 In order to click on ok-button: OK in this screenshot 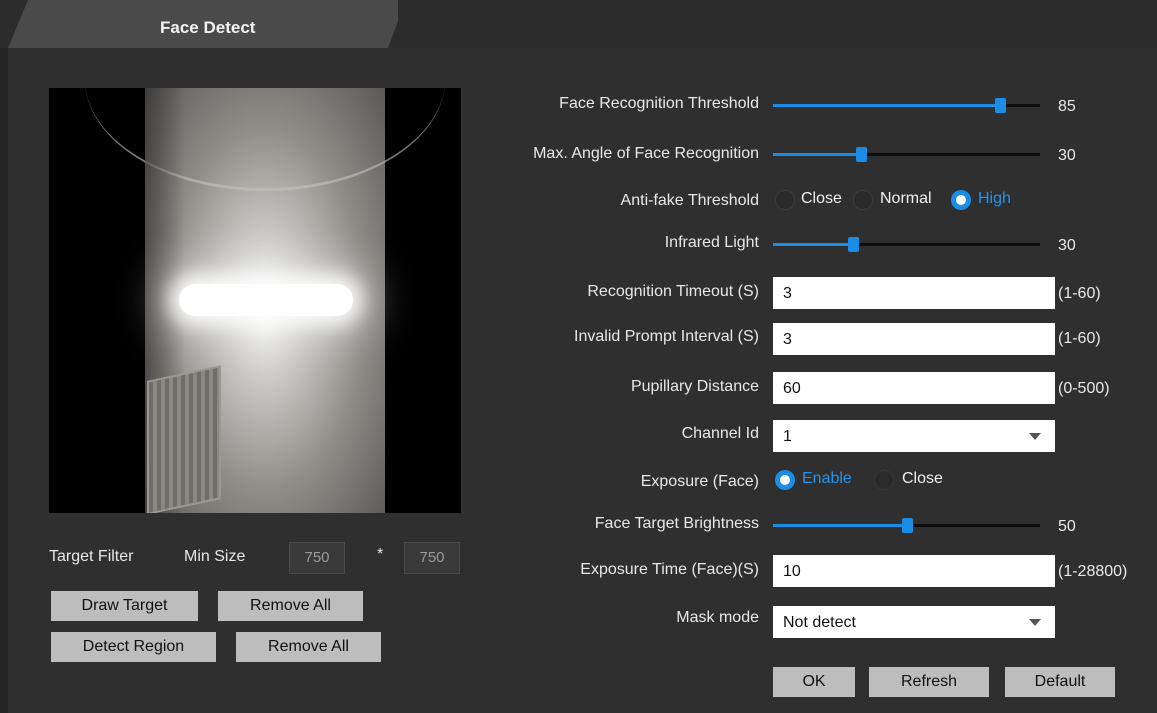, I will do `click(814, 682)`.